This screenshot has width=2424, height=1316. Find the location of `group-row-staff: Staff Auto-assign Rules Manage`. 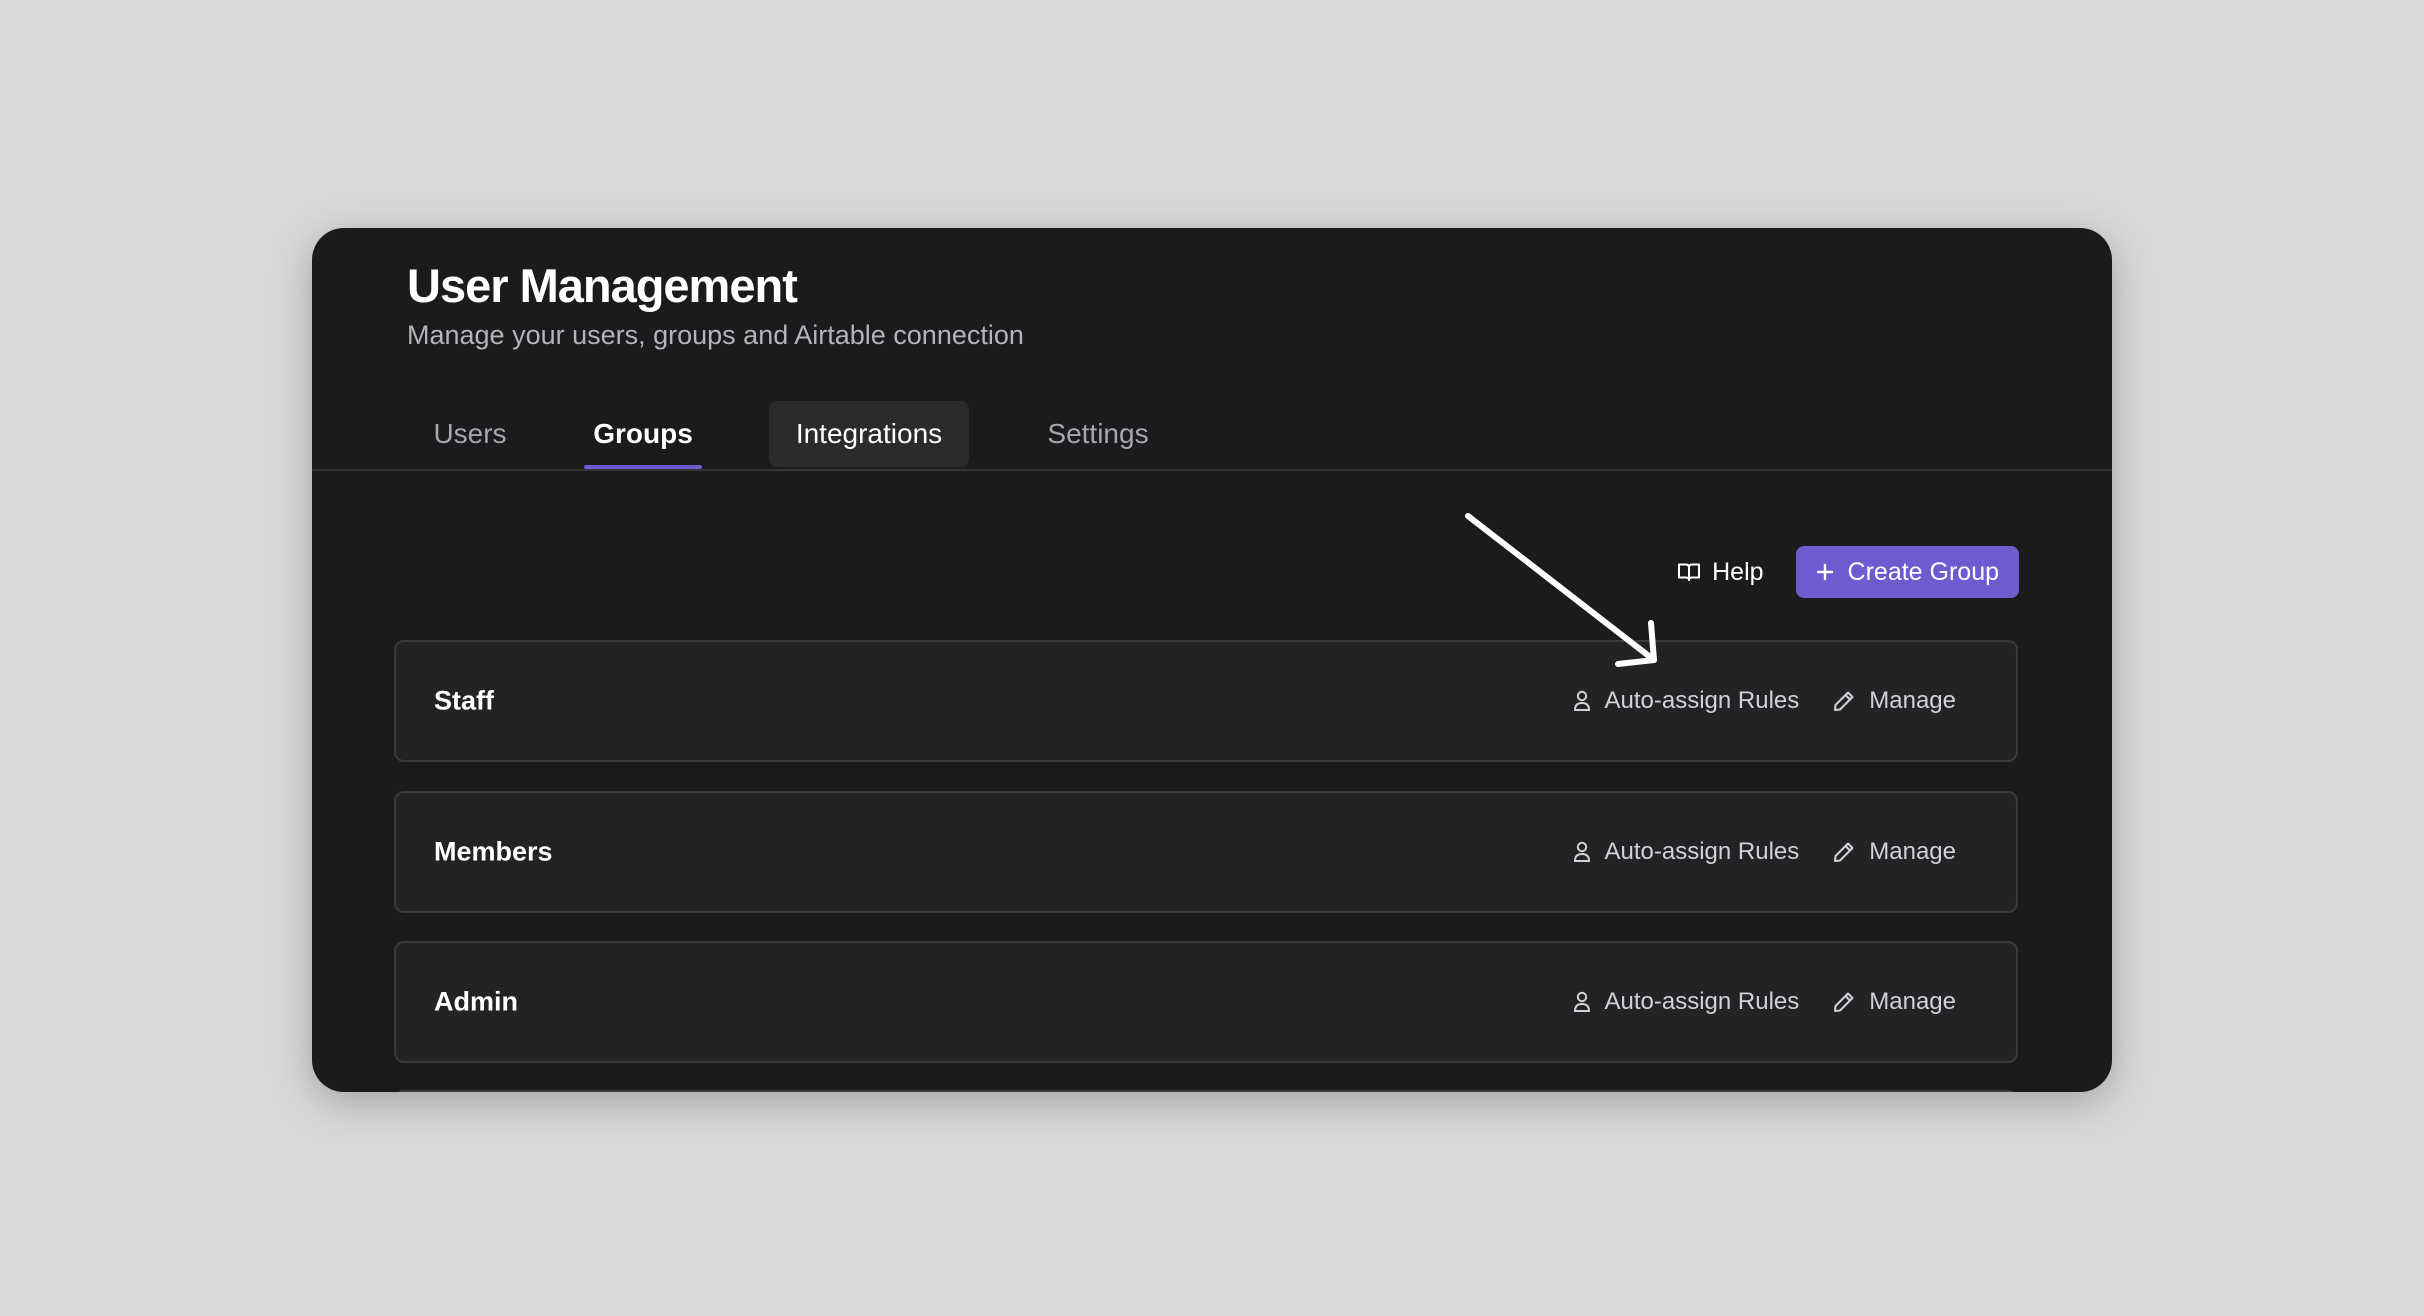

group-row-staff: Staff Auto-assign Rules Manage is located at coordinates (1206, 701).